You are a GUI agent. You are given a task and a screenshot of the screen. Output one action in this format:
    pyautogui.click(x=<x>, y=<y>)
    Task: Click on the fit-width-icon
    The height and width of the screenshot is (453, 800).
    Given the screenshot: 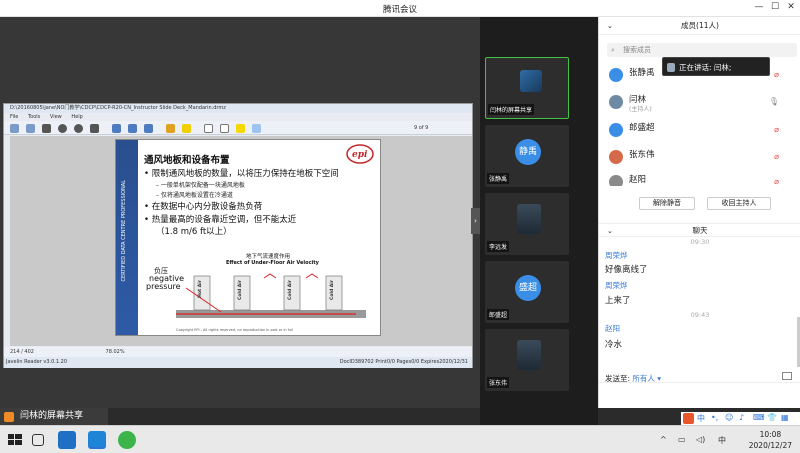 What is the action you would take?
    pyautogui.click(x=132, y=128)
    